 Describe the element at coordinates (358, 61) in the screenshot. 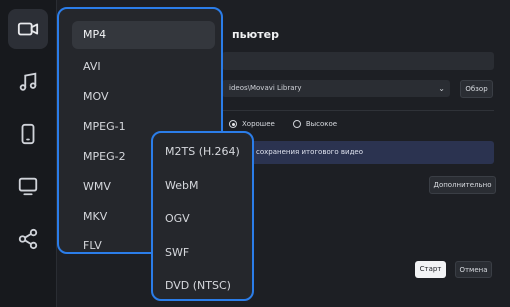

I see `filename-field` at that location.